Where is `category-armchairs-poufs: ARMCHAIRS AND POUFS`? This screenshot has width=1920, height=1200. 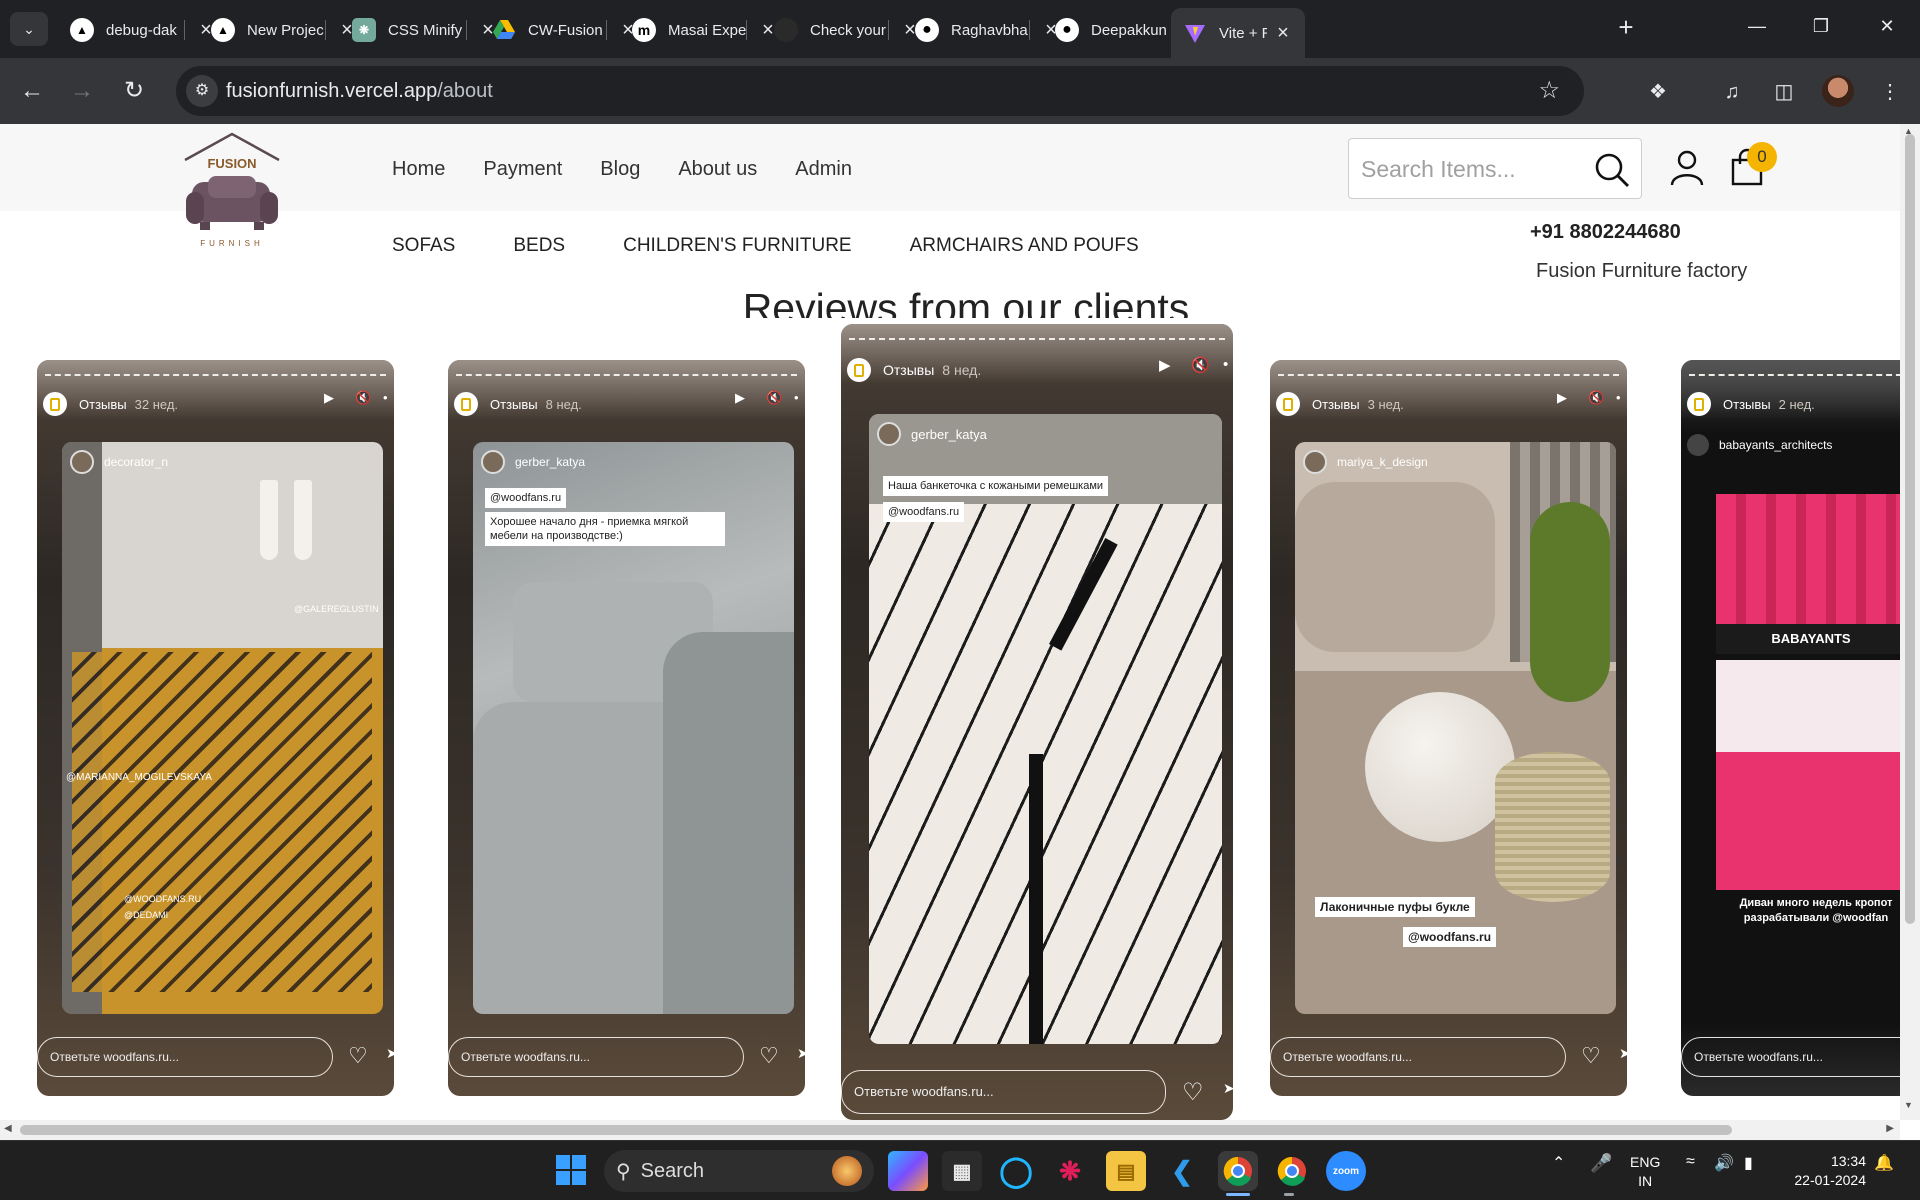 category-armchairs-poufs: ARMCHAIRS AND POUFS is located at coordinates (1024, 246).